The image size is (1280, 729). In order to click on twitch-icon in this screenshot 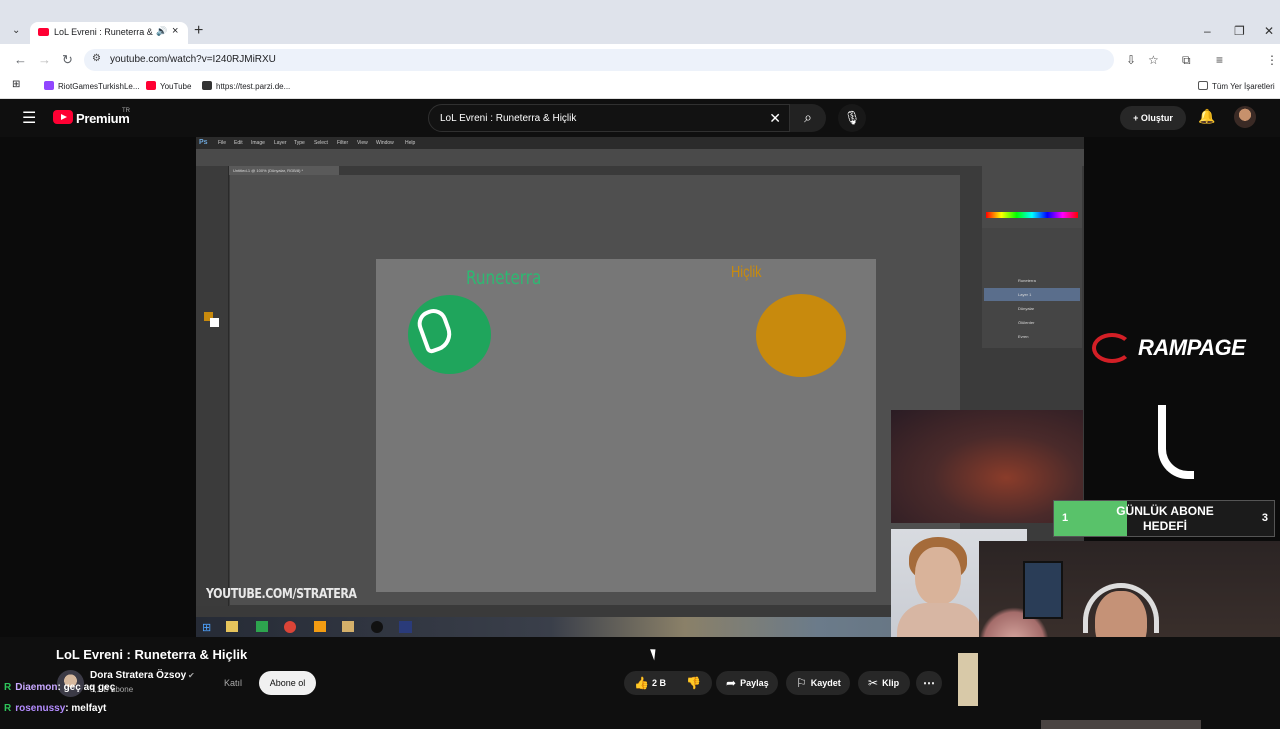, I will do `click(49, 85)`.